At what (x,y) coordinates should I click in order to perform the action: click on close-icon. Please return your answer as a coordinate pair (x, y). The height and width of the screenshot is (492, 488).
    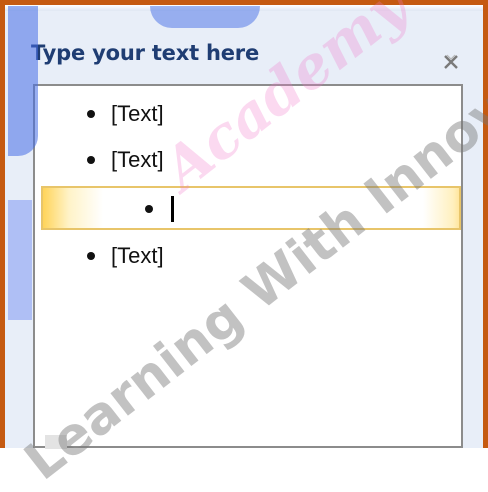
    Looking at the image, I should click on (451, 62).